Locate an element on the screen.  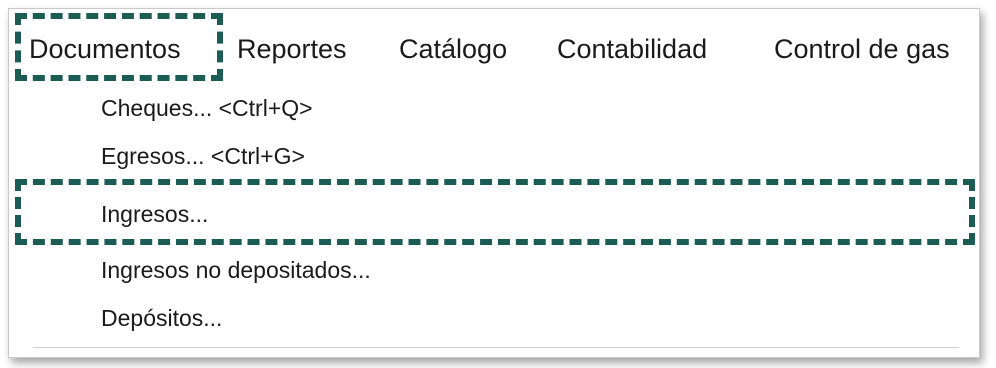
menu-contabilidad: Contabilidad is located at coordinates (632, 49).